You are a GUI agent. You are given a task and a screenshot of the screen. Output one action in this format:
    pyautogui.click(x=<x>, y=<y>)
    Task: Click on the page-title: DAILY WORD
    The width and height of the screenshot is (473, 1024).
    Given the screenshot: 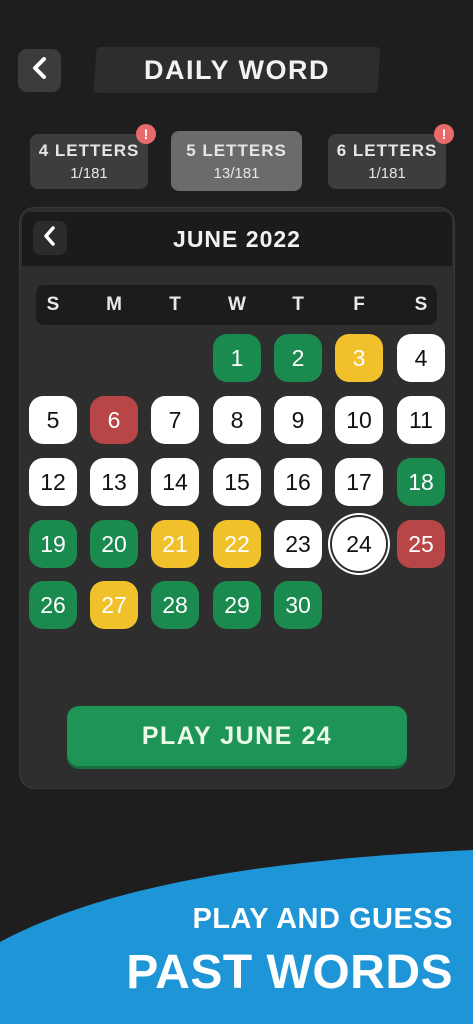 What is the action you would take?
    pyautogui.click(x=237, y=69)
    